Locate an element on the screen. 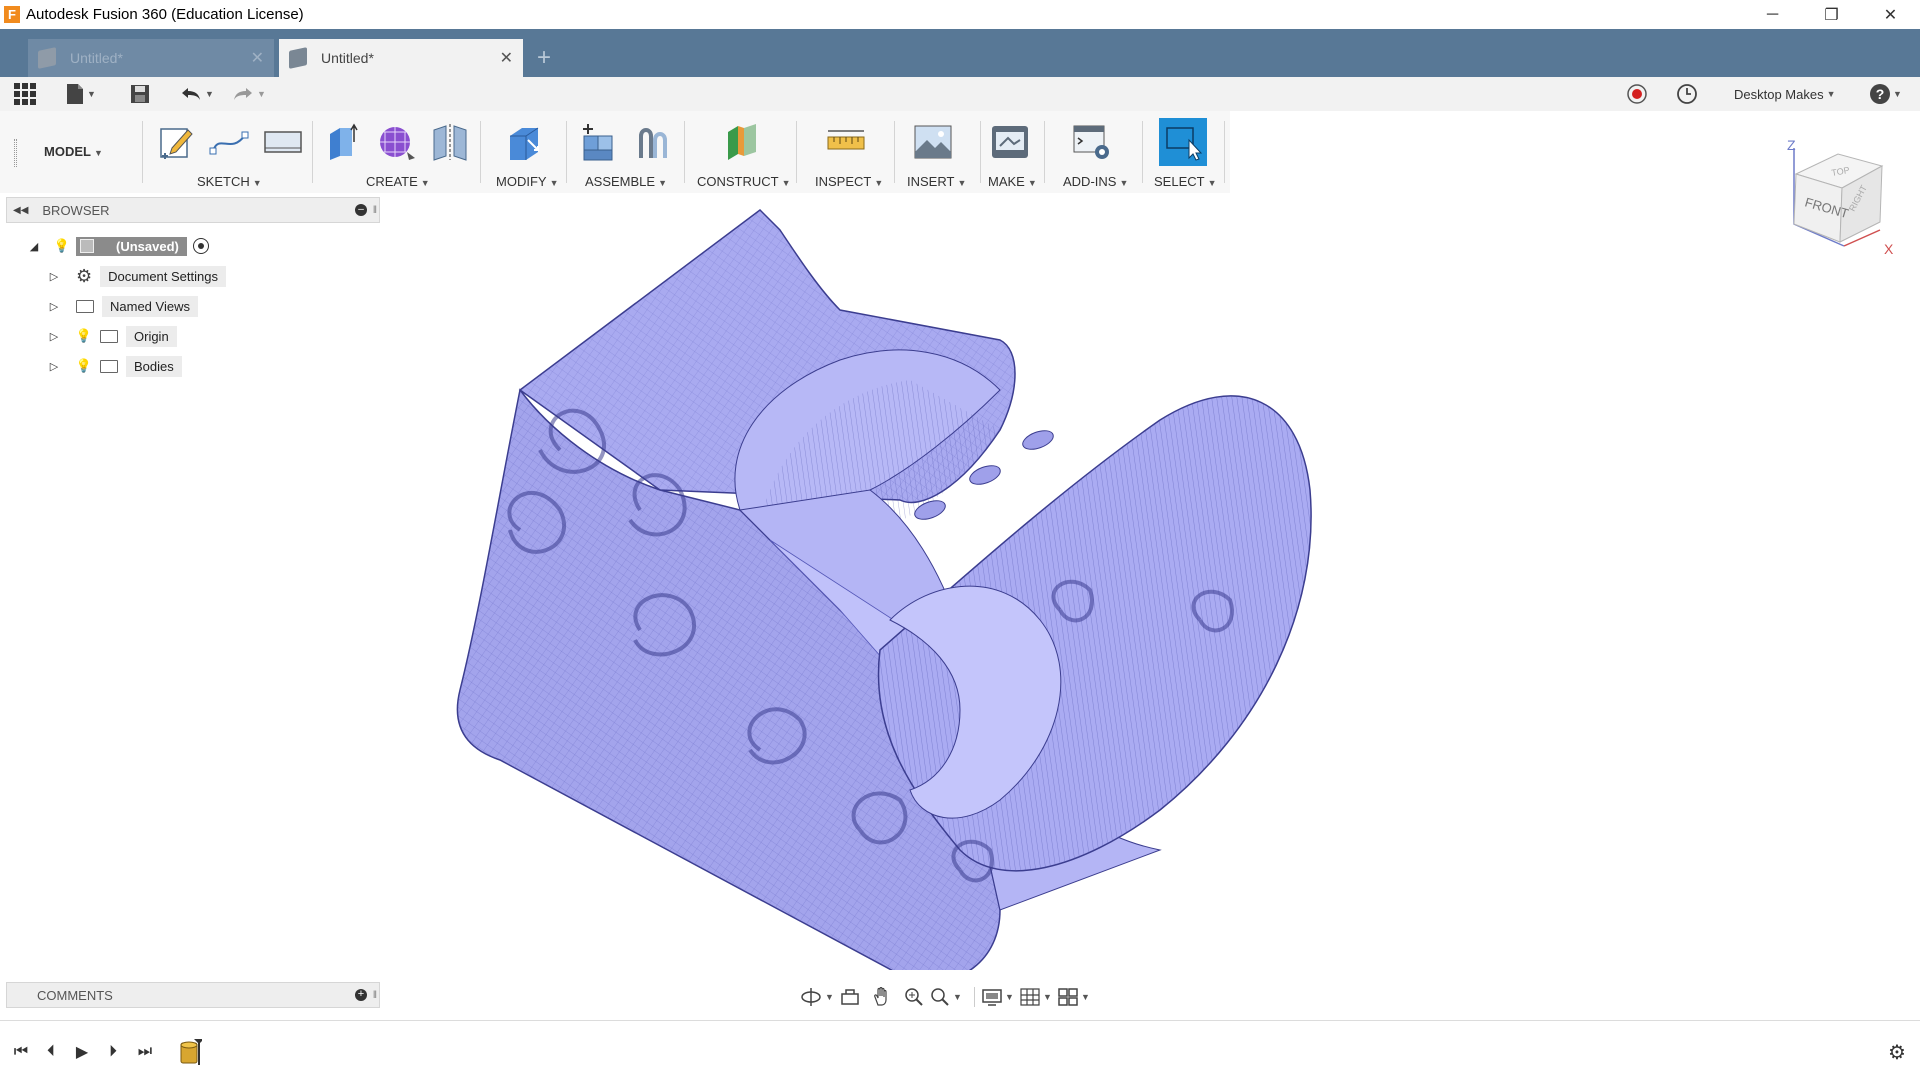 Image resolution: width=1920 pixels, height=1080 pixels. visibility-bulb-off-icon: 💡 is located at coordinates (84, 336).